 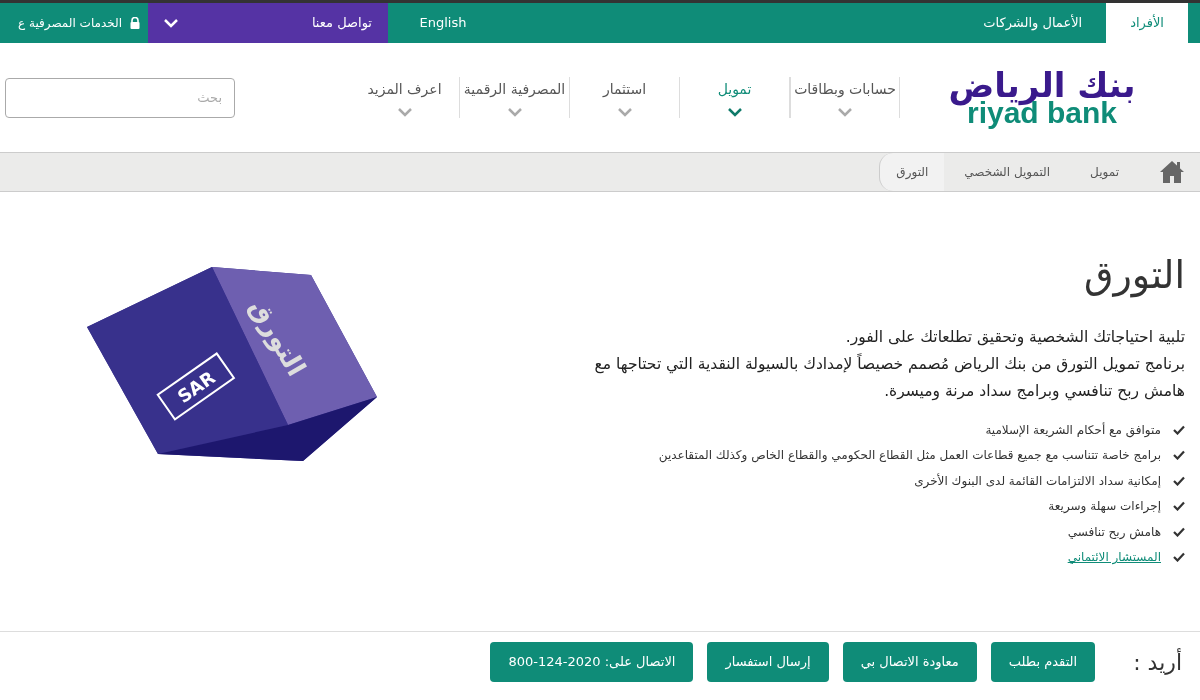 What do you see at coordinates (1037, 481) in the screenshot?
I see `feature-text: إمكانية سداد الالتزامات القائمة لدى البنوك الأخرى` at bounding box center [1037, 481].